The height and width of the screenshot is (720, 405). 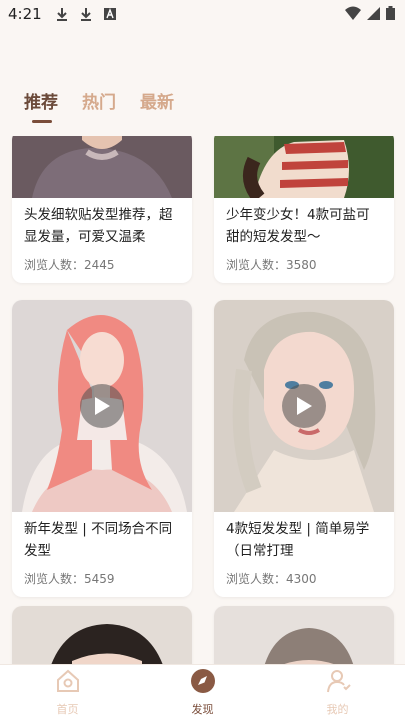 I want to click on battery-icon, so click(x=390, y=14).